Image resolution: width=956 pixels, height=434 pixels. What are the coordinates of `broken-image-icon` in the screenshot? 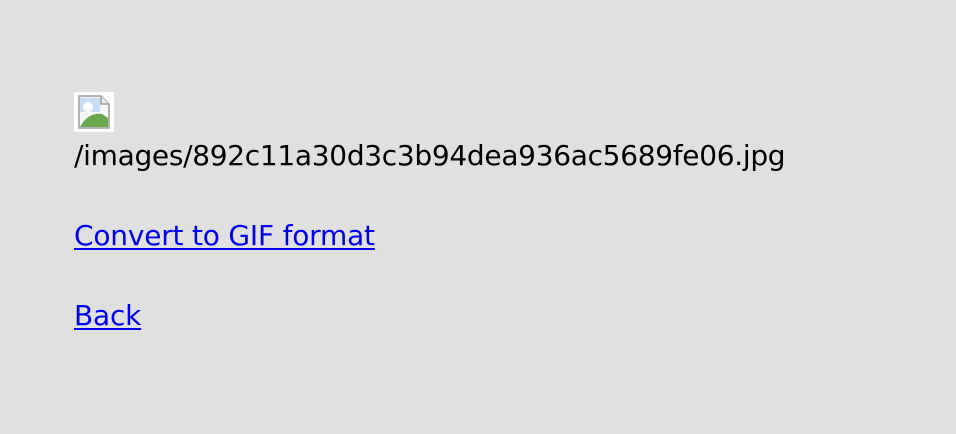 It's located at (94, 112).